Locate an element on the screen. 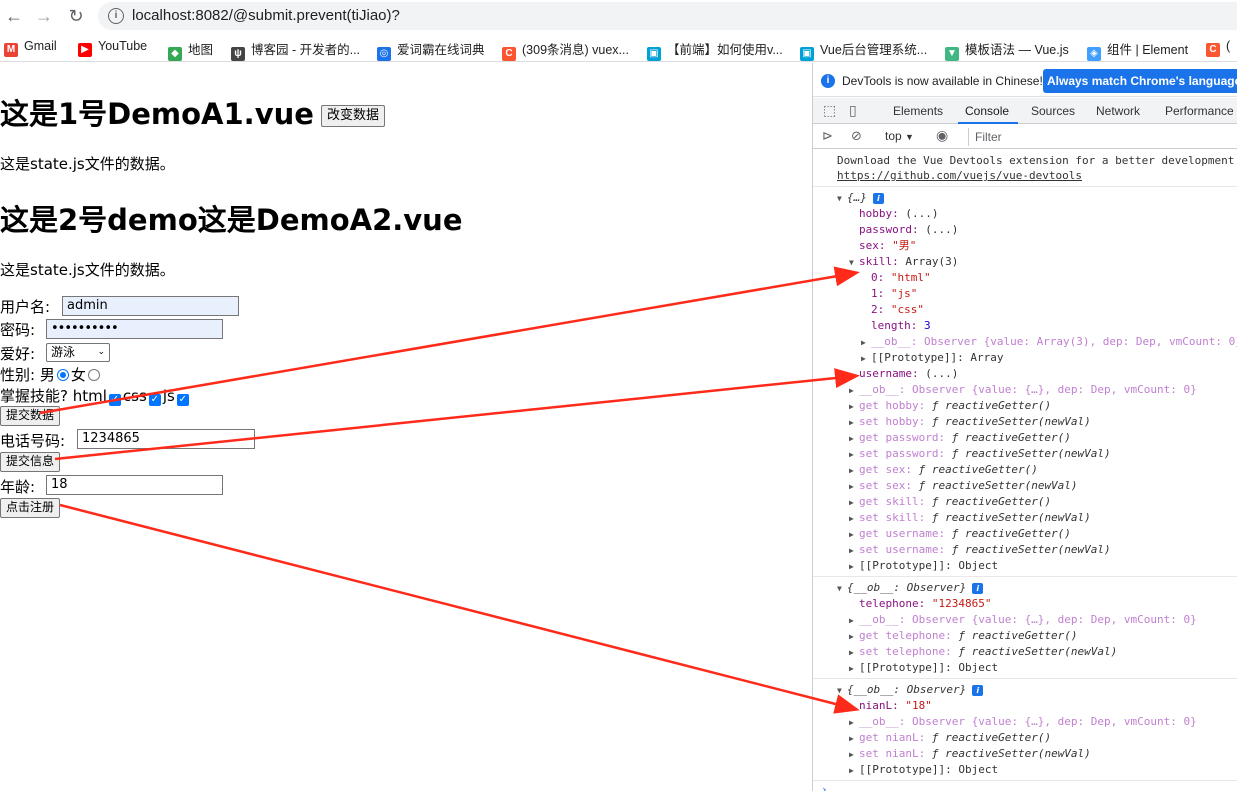 This screenshot has width=1237, height=791. inspect-element-icon: ⬚ is located at coordinates (829, 110).